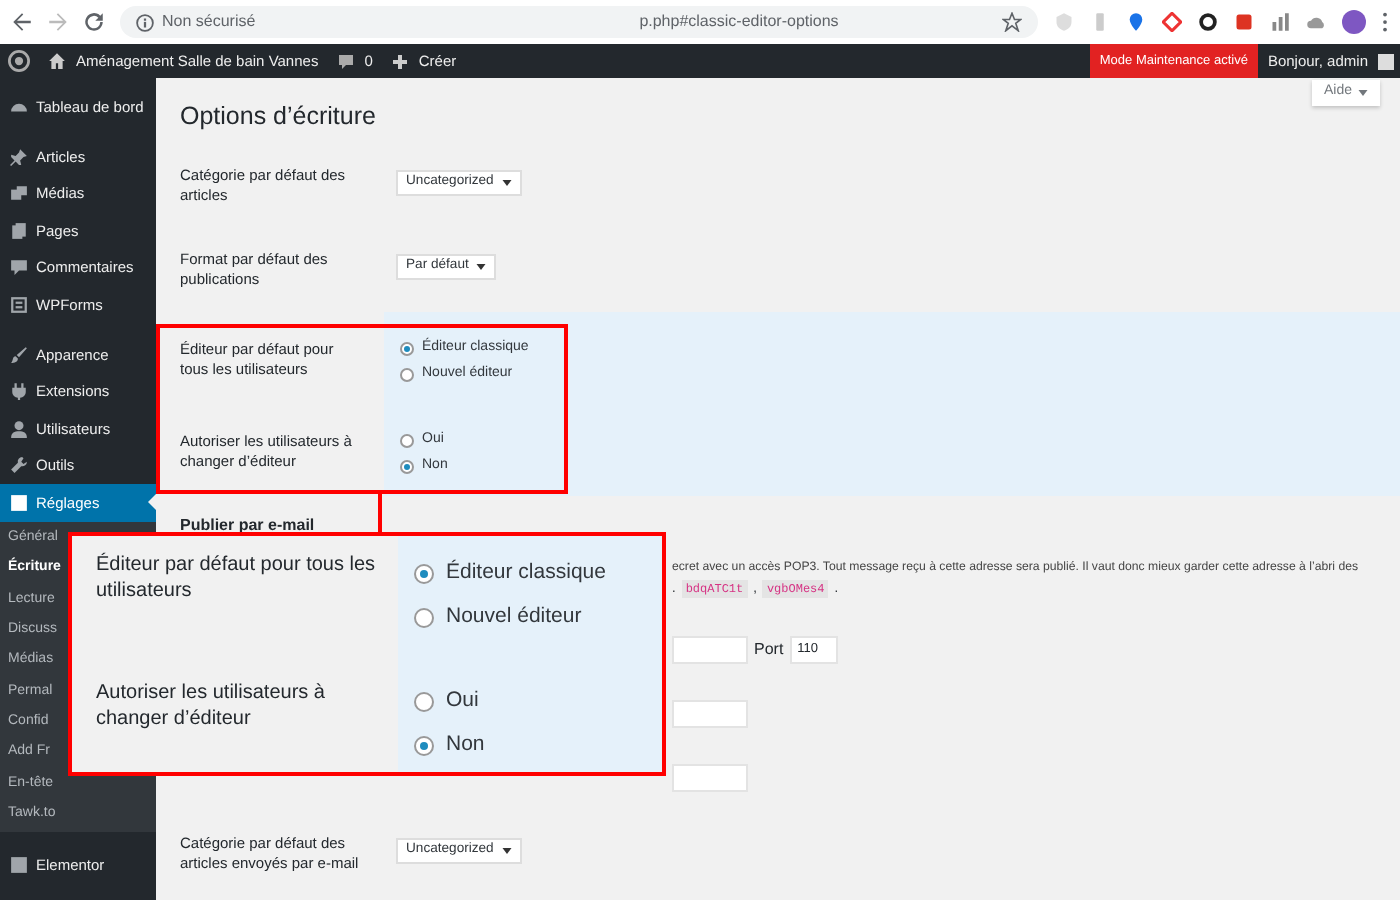 This screenshot has height=900, width=1400. What do you see at coordinates (1280, 22) in the screenshot?
I see `chart-icon` at bounding box center [1280, 22].